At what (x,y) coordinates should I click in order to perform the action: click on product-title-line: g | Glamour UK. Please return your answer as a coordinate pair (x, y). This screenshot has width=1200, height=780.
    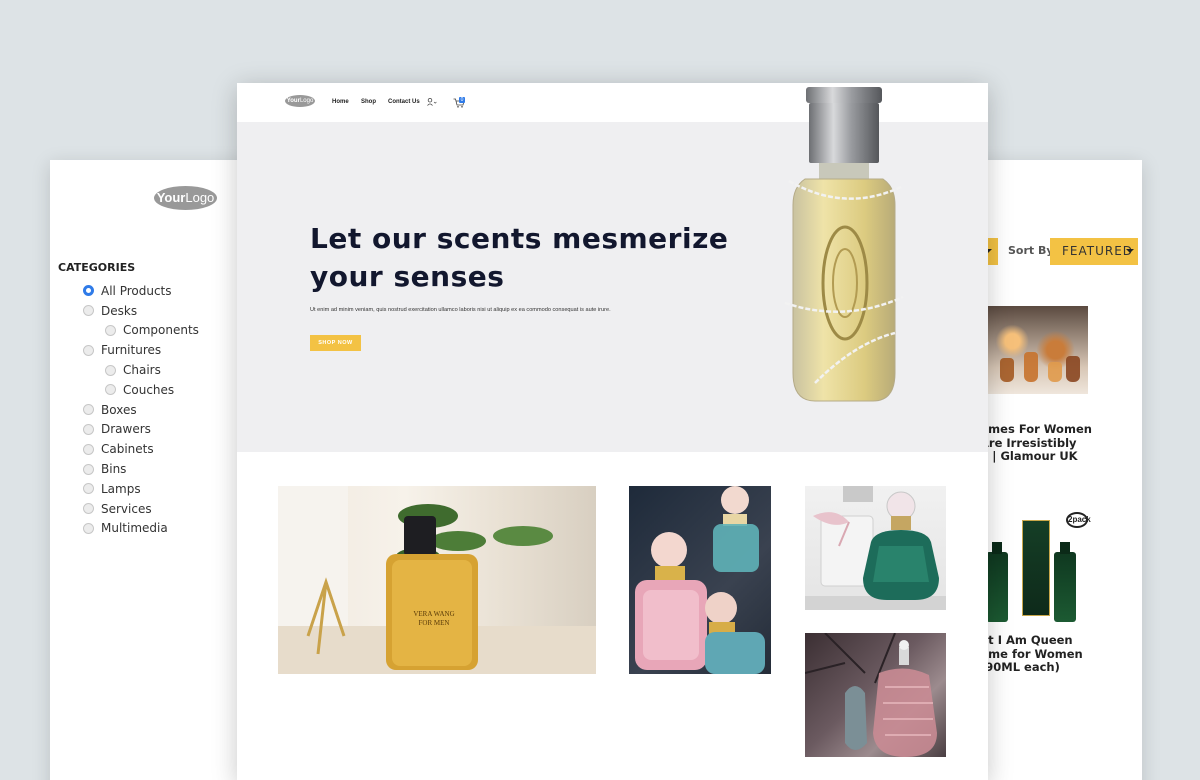
    Looking at the image, I should click on (1029, 456).